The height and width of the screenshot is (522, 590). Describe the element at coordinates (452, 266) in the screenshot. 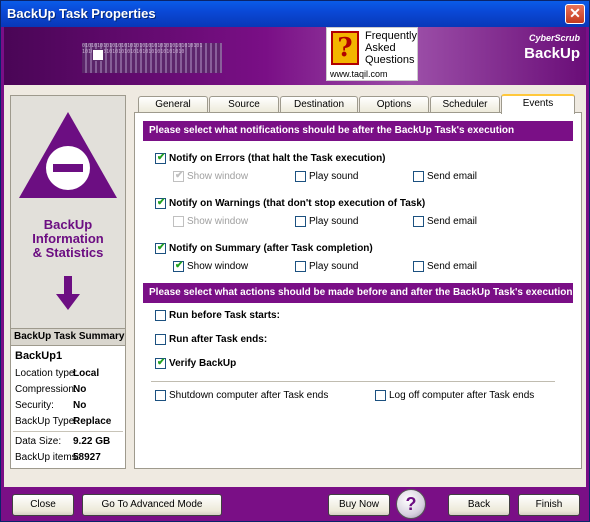

I see `summary-send-email-label: Send email` at that location.